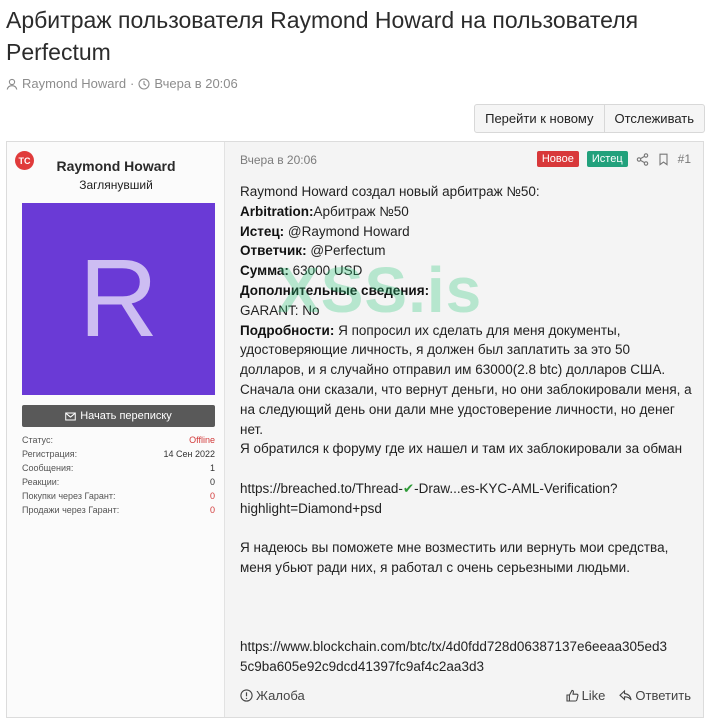 This screenshot has height=722, width=711. I want to click on thread-date: Вчера в 20:06, so click(195, 83).